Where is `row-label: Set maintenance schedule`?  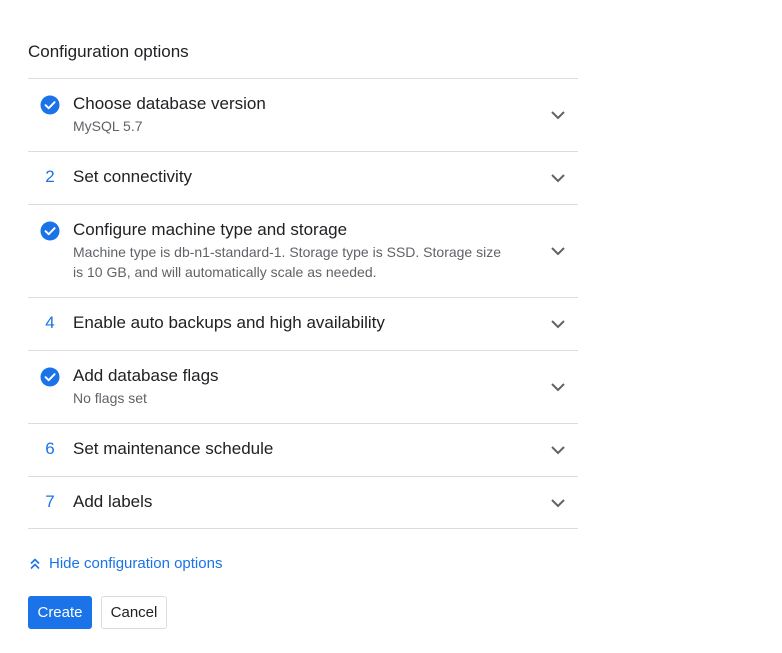 row-label: Set maintenance schedule is located at coordinates (173, 448).